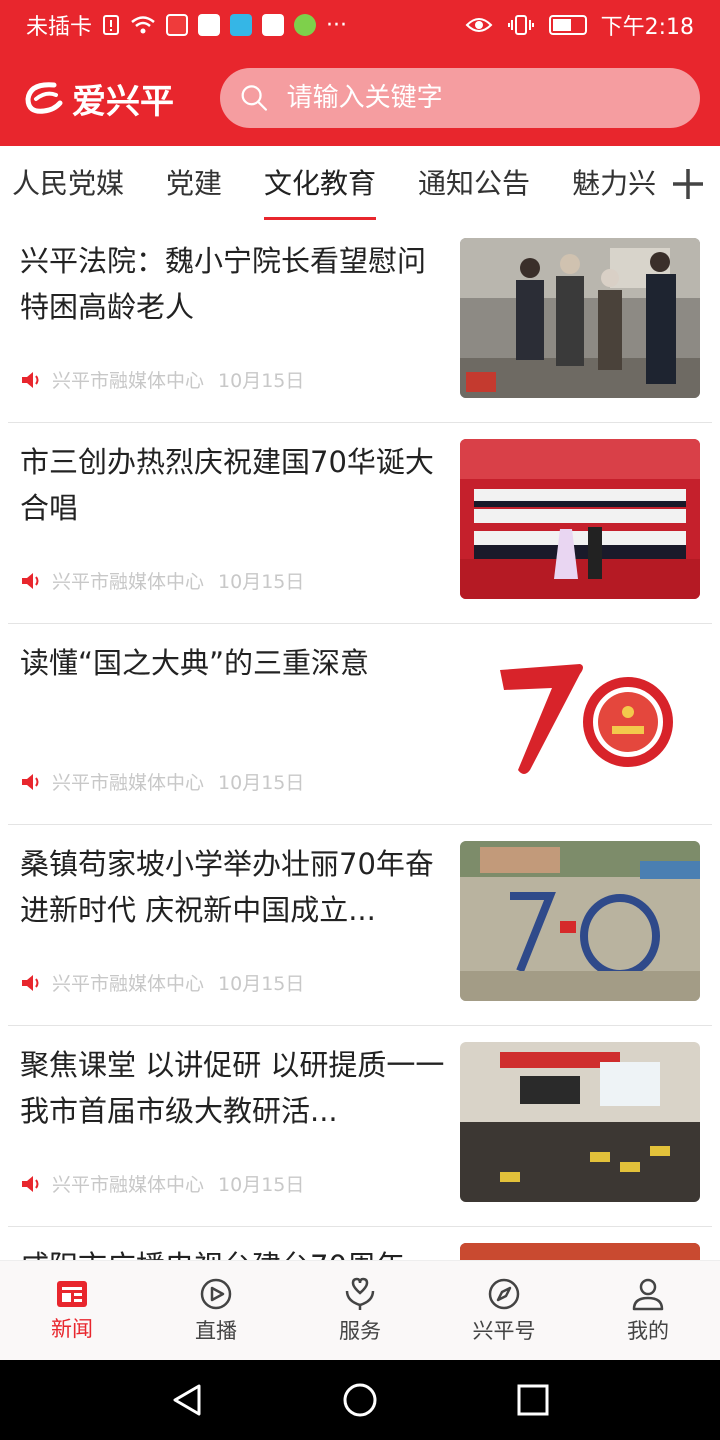 The height and width of the screenshot is (1440, 720). I want to click on nav-label: 兴平号, so click(504, 1330).